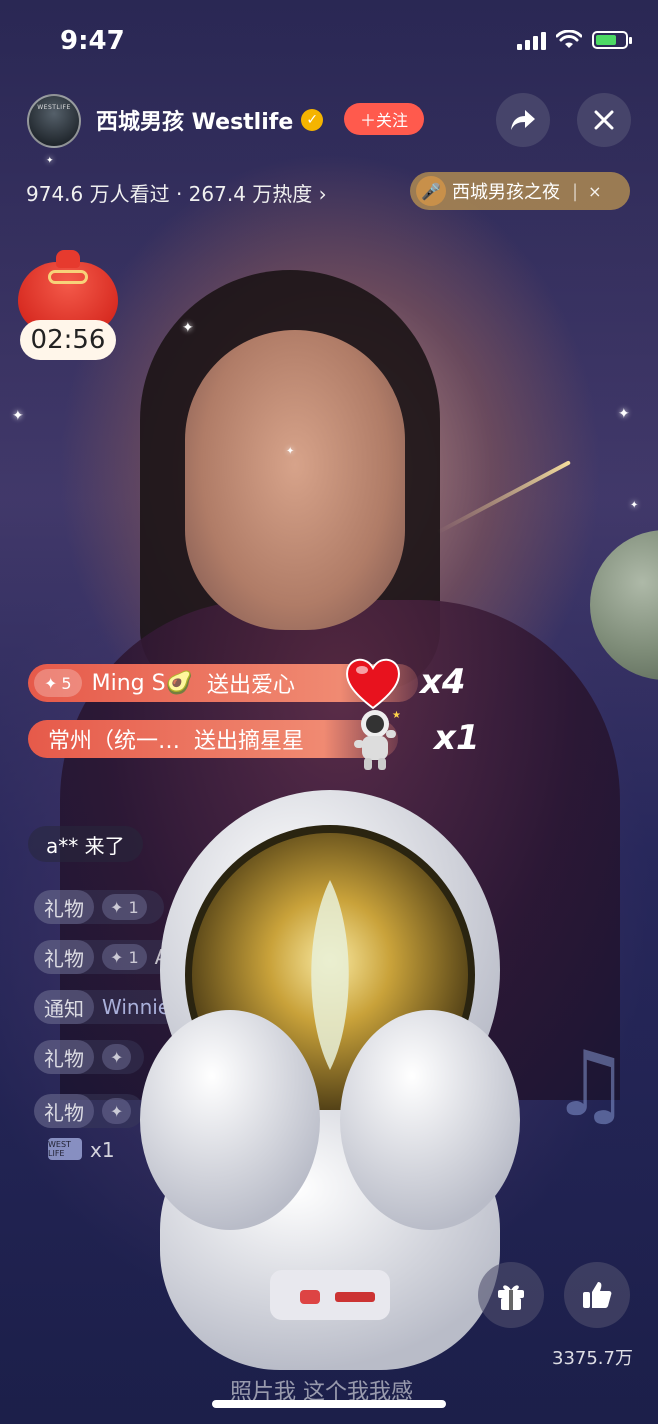 Image resolution: width=658 pixels, height=1424 pixels. Describe the element at coordinates (68, 291) in the screenshot. I see `lucky-bag-icon` at that location.